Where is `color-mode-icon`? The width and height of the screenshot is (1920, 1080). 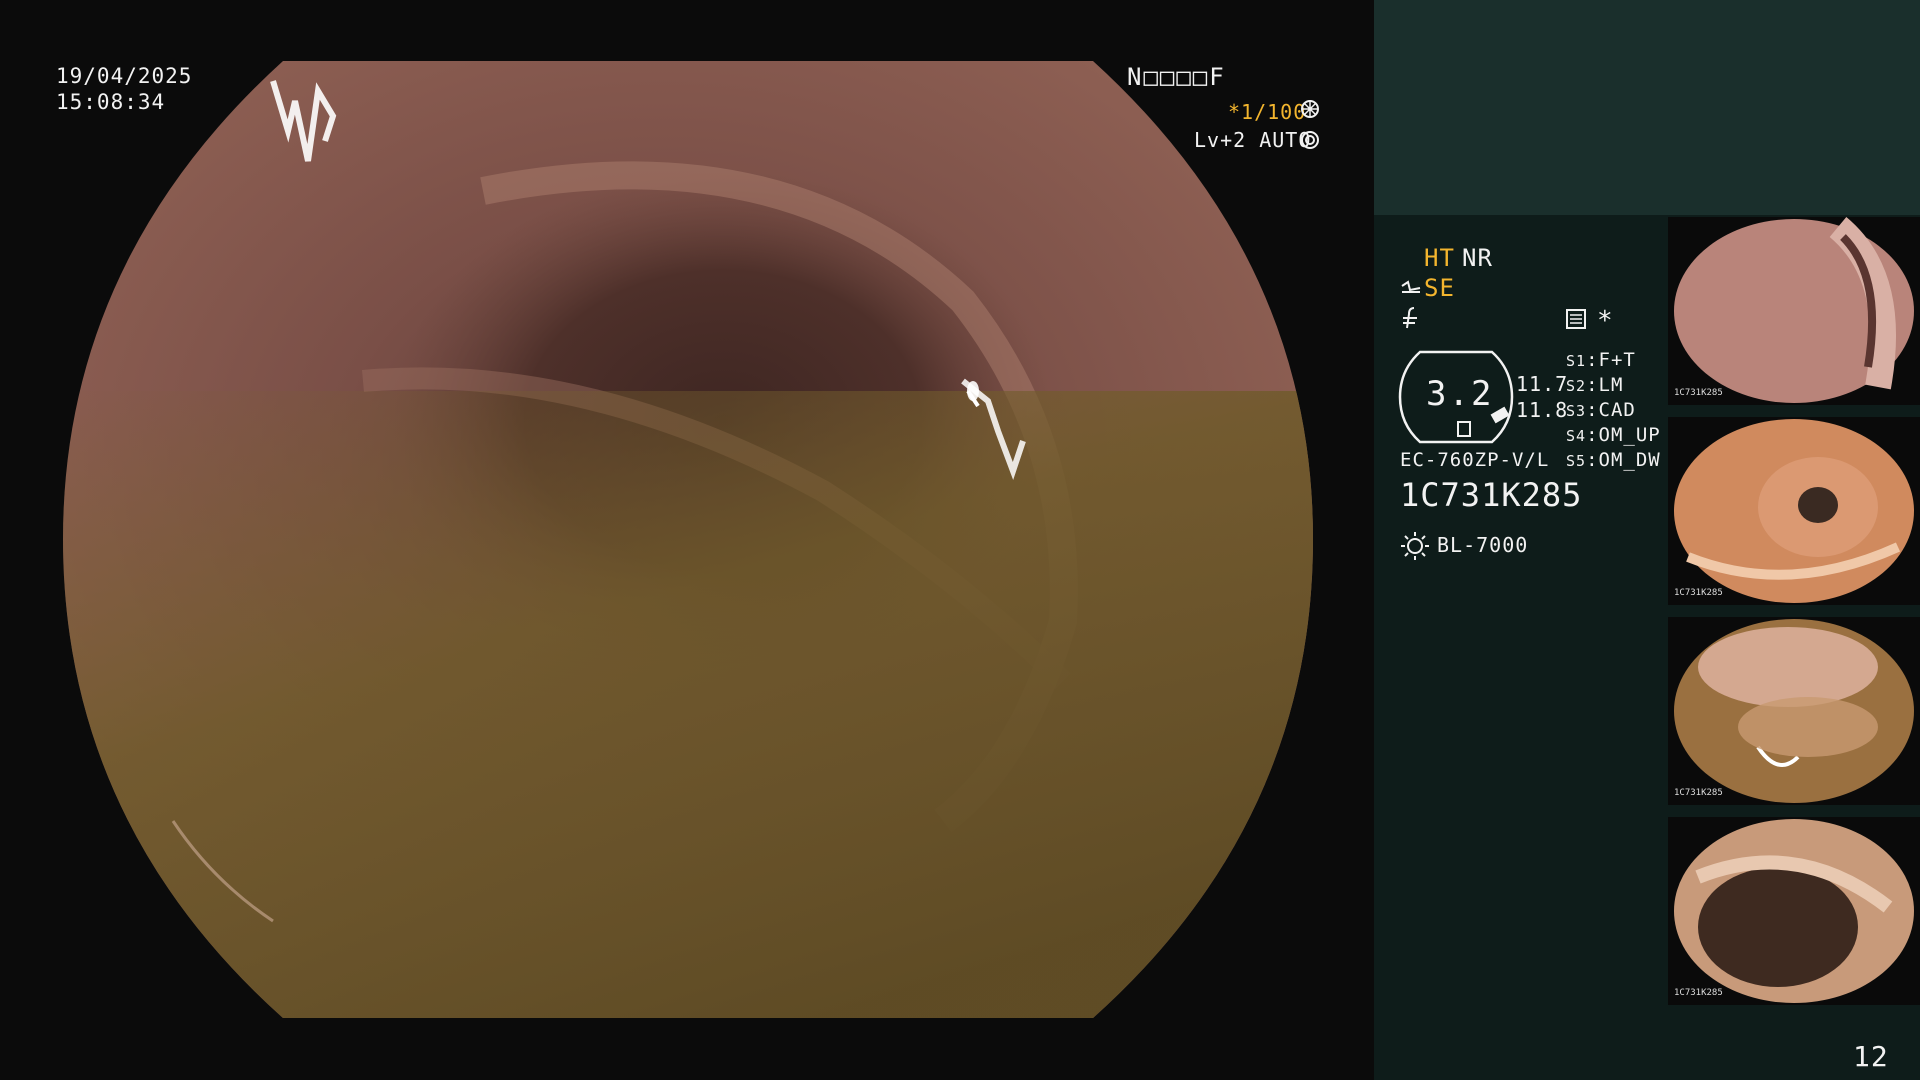 color-mode-icon is located at coordinates (1410, 318).